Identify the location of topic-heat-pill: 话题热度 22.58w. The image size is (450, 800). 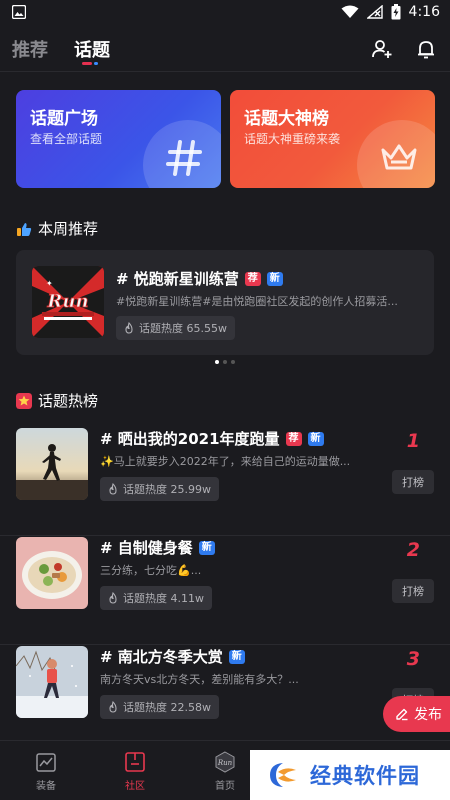
(159, 707).